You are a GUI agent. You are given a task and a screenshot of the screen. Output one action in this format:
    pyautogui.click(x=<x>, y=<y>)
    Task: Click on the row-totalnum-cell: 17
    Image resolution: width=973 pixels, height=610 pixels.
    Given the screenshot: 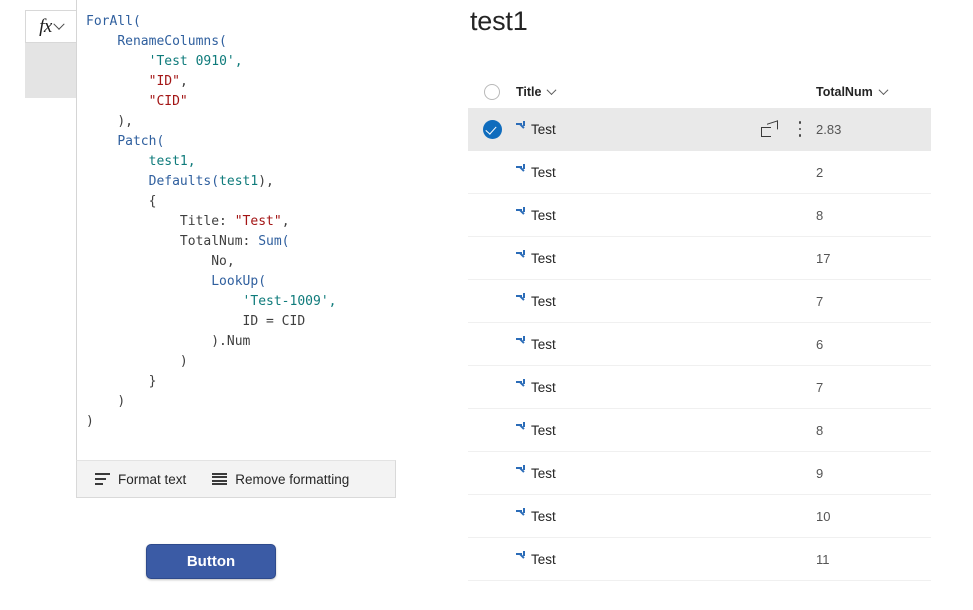 What is the action you would take?
    pyautogui.click(x=823, y=258)
    